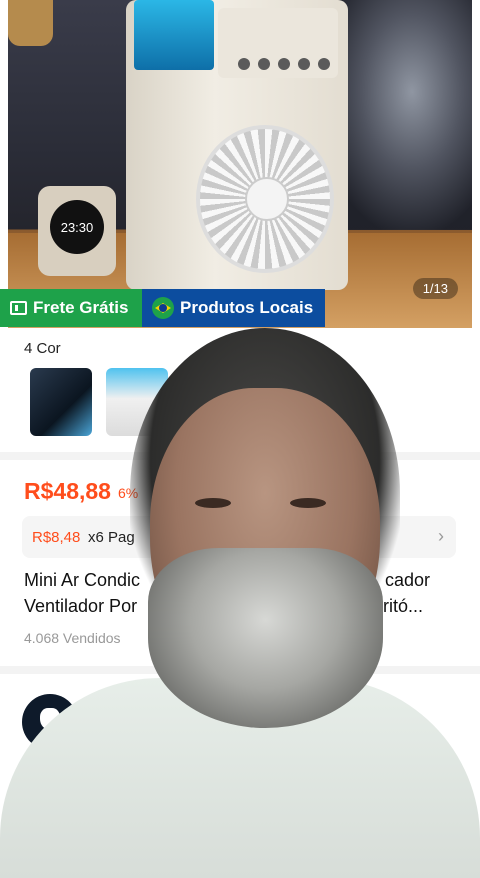 This screenshot has height=878, width=480. I want to click on installment-amount: R$8,48, so click(56, 537).